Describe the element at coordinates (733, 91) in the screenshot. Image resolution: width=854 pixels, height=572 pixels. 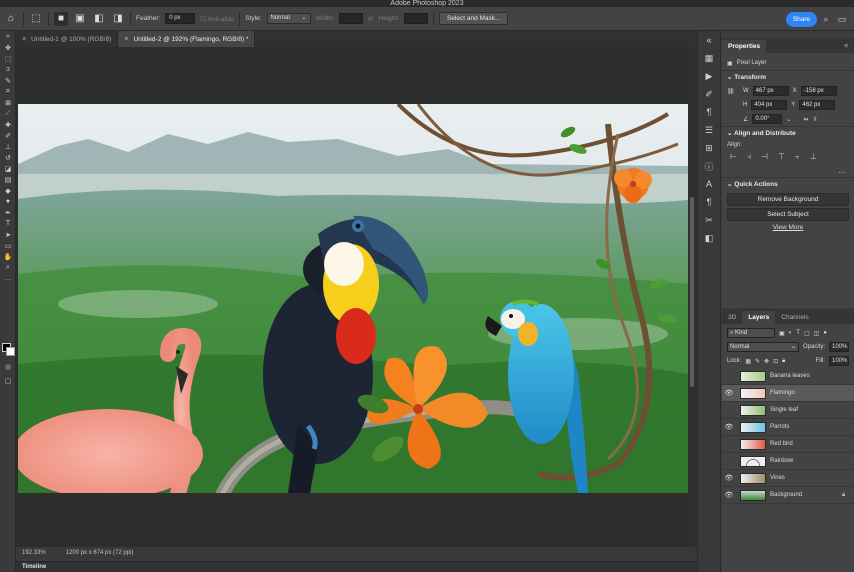
I see `link-icon: ⛓` at that location.